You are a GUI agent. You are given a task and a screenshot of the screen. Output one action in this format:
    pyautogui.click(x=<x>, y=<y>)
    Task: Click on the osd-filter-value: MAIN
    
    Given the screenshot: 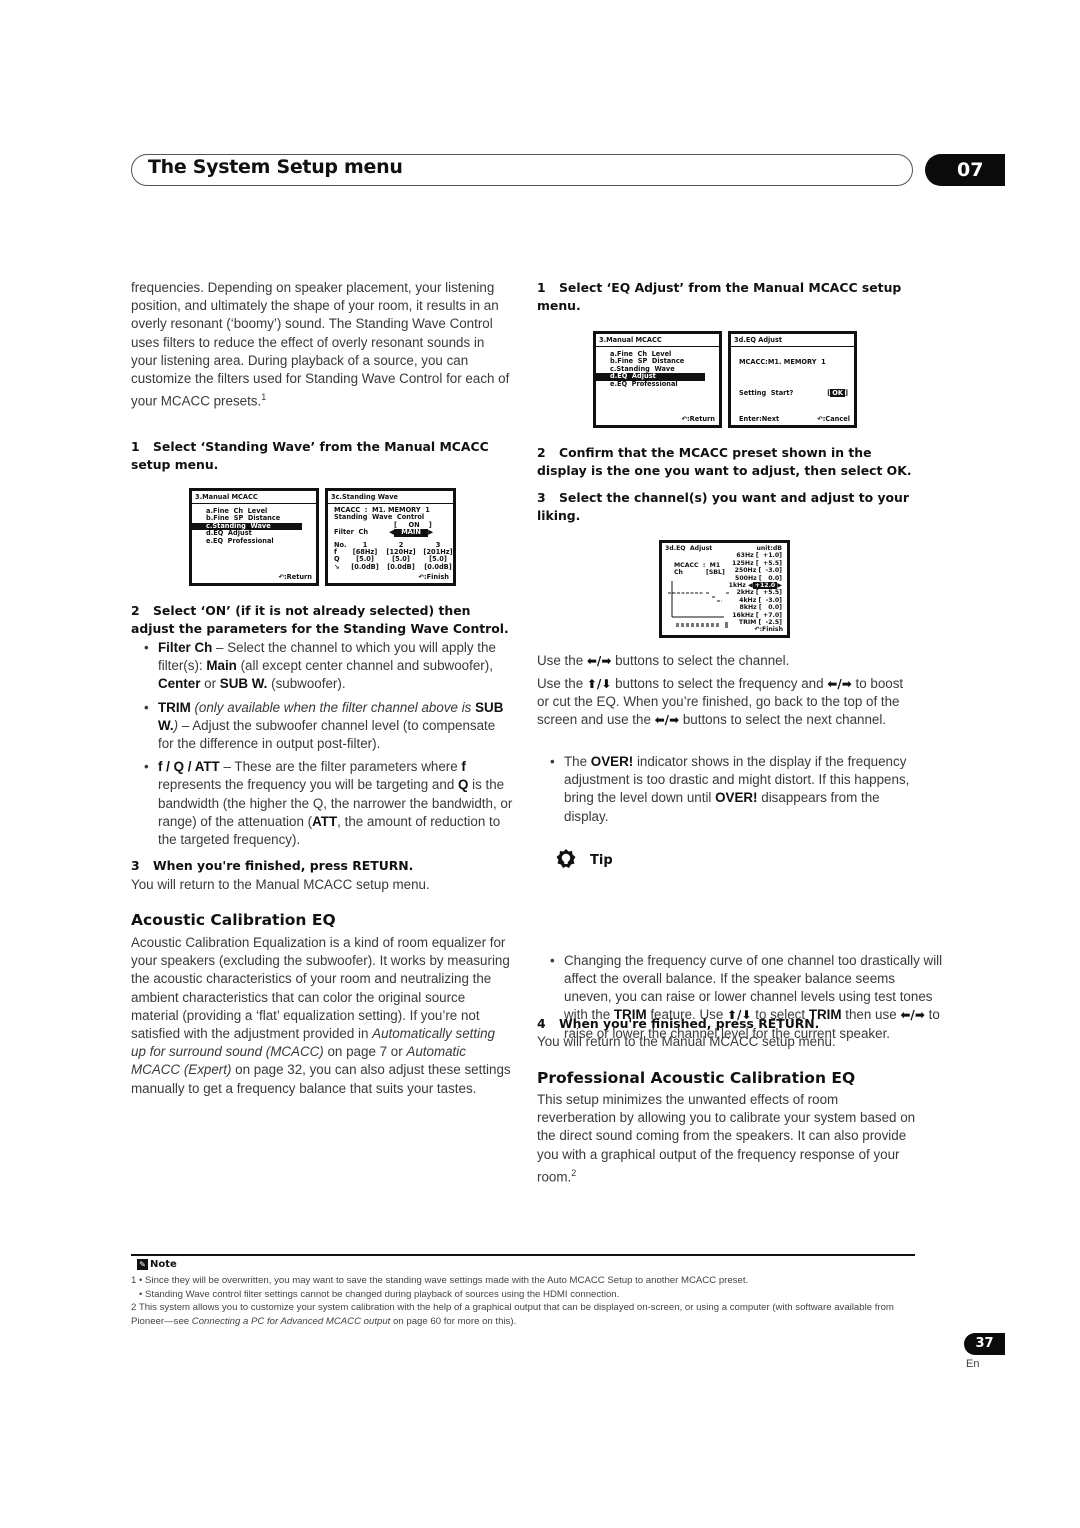 What is the action you would take?
    pyautogui.click(x=411, y=532)
    